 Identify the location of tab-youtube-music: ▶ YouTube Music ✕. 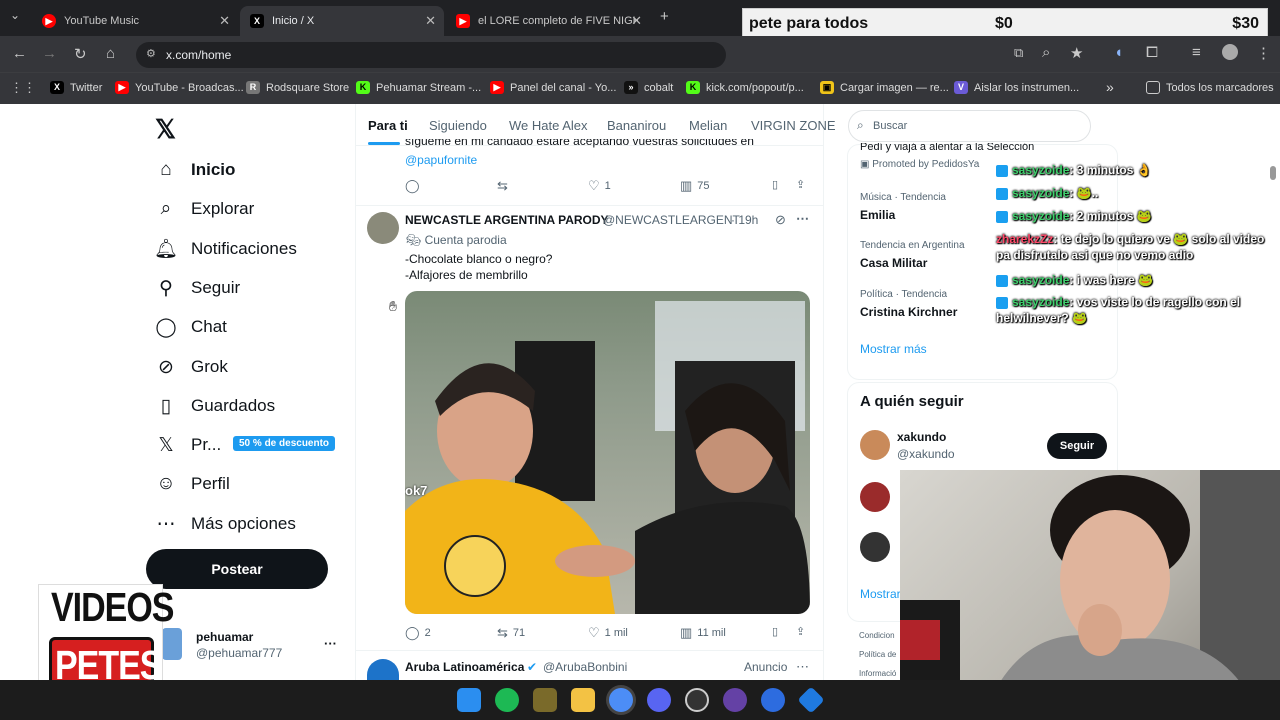
(135, 21).